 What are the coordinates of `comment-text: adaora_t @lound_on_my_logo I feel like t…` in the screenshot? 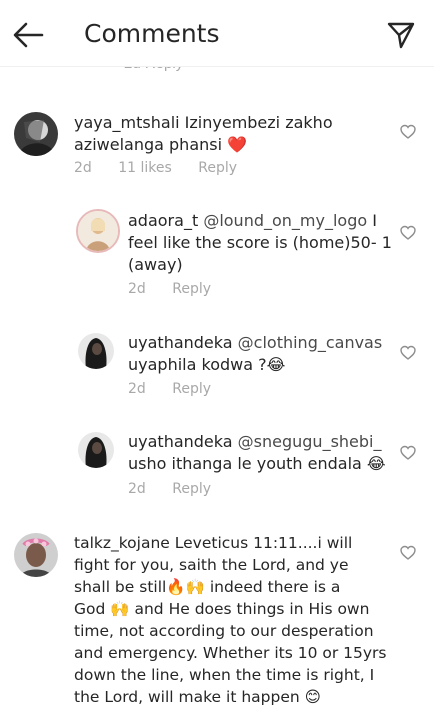 It's located at (263, 243).